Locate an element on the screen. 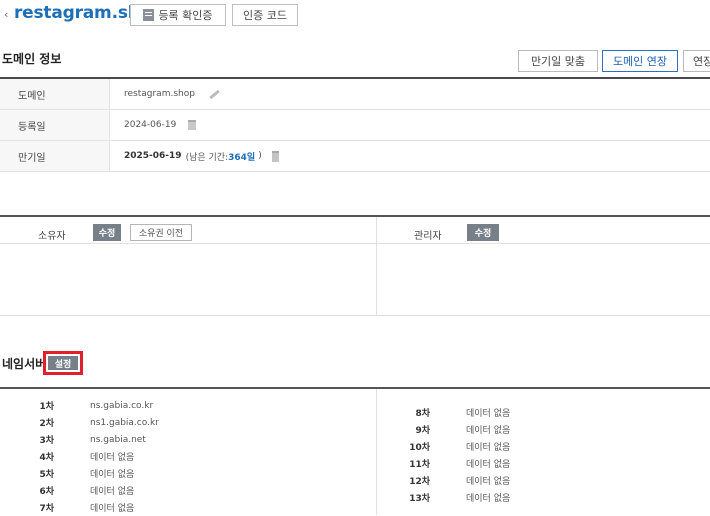  list-item: 8차 데이터 없음 is located at coordinates (536, 412).